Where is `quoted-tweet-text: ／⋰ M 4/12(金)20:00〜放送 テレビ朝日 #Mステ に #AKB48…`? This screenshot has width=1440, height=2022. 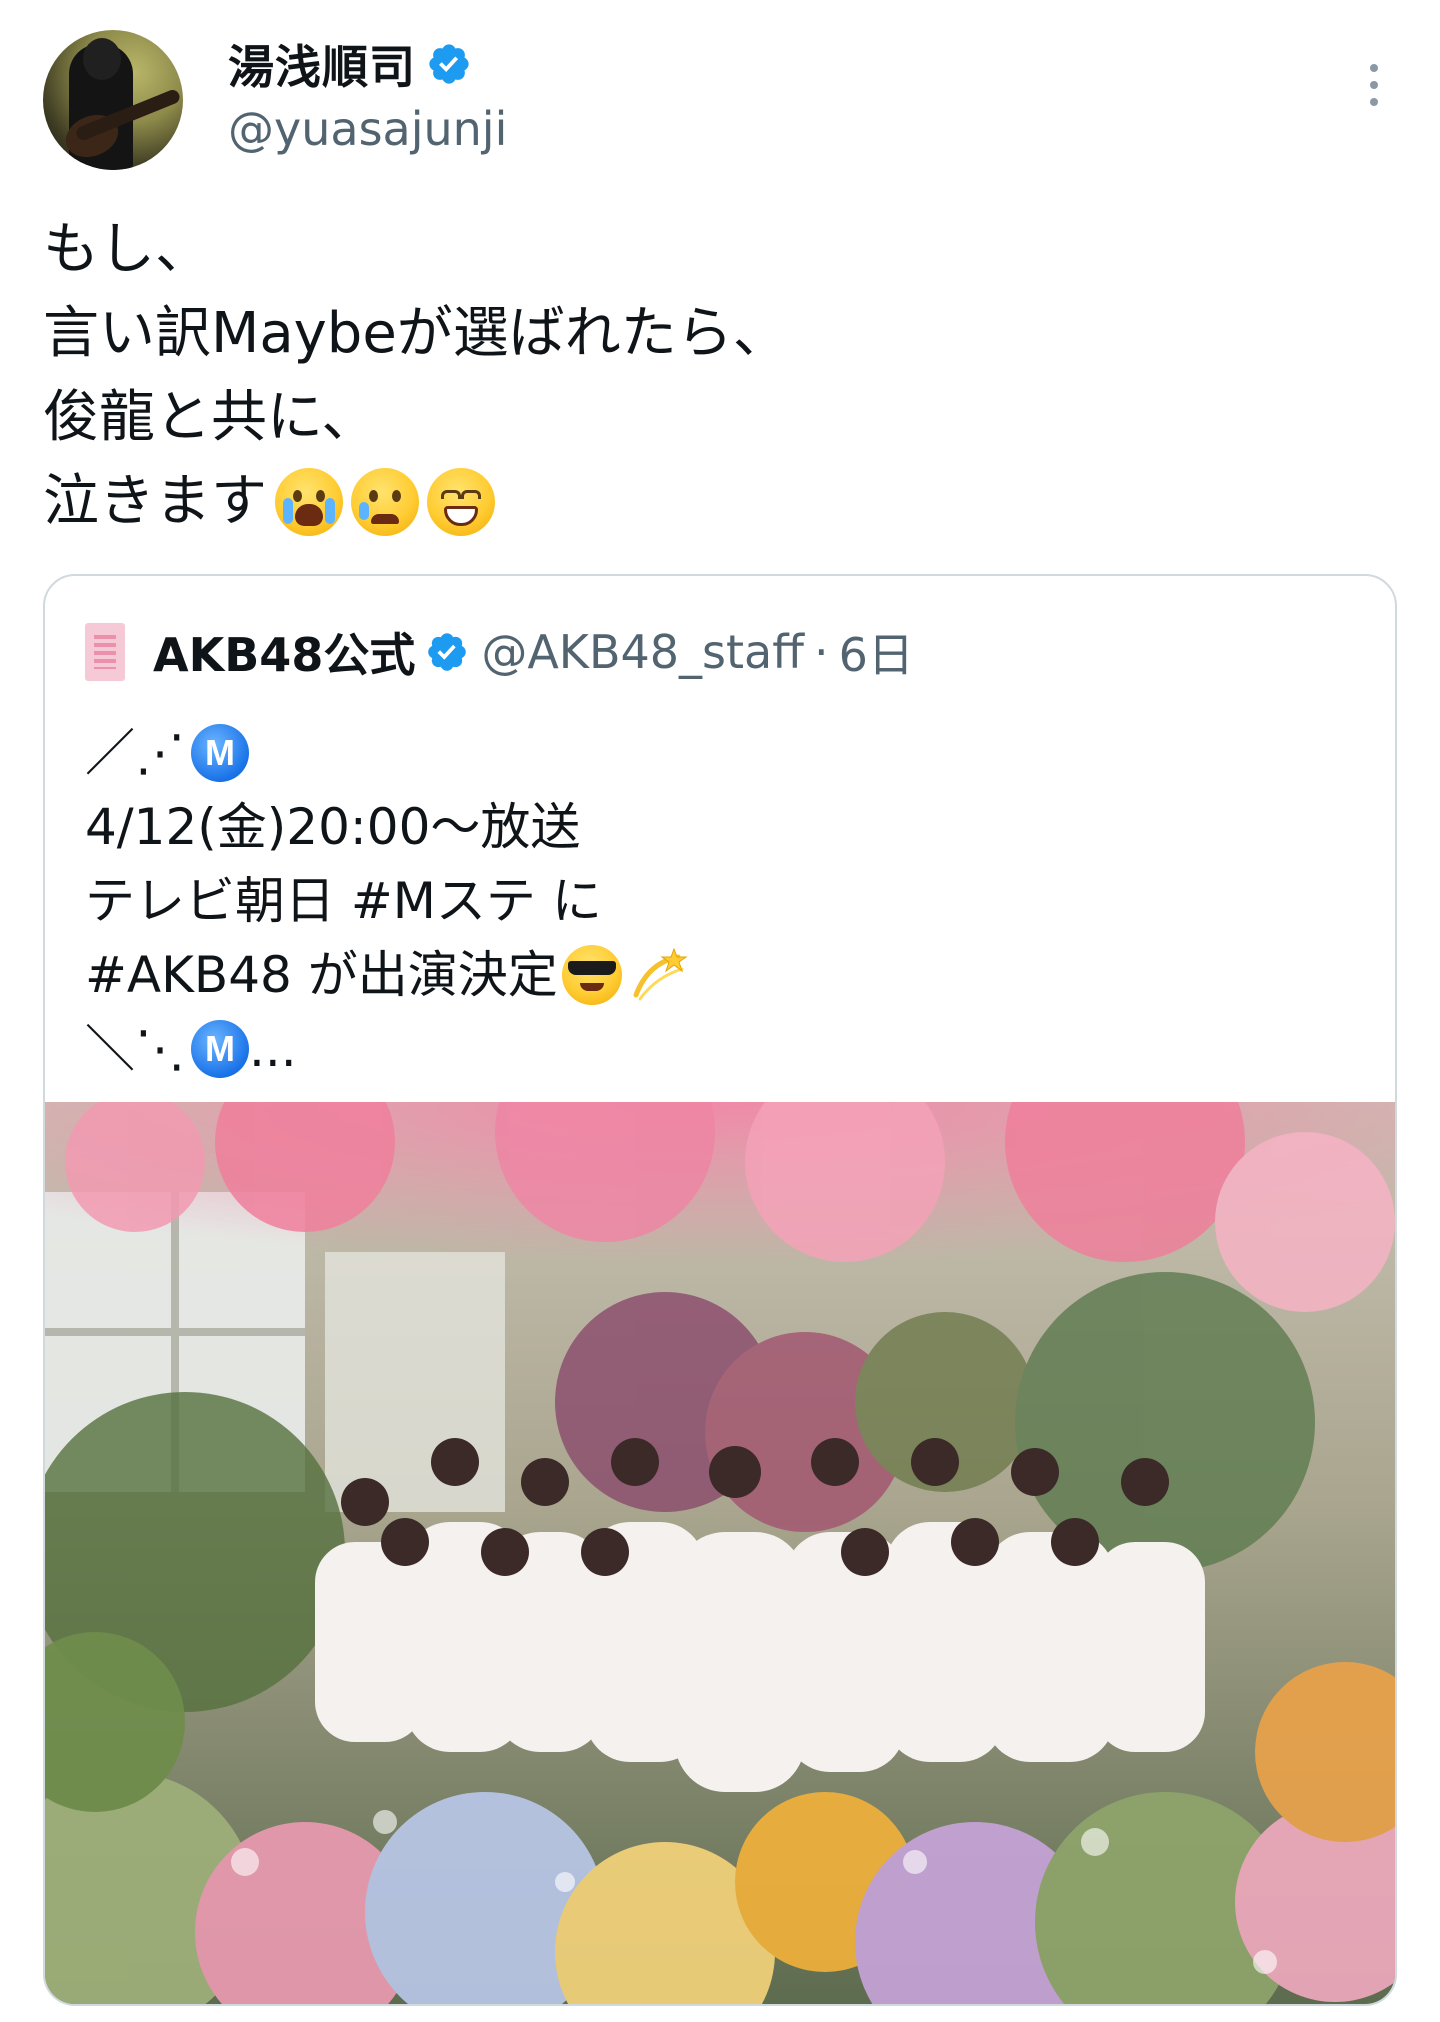
quoted-tweet-text: ／⋰ M 4/12(金)20:00〜放送 テレビ朝日 #Mステ に #AKB48… is located at coordinates (387, 901).